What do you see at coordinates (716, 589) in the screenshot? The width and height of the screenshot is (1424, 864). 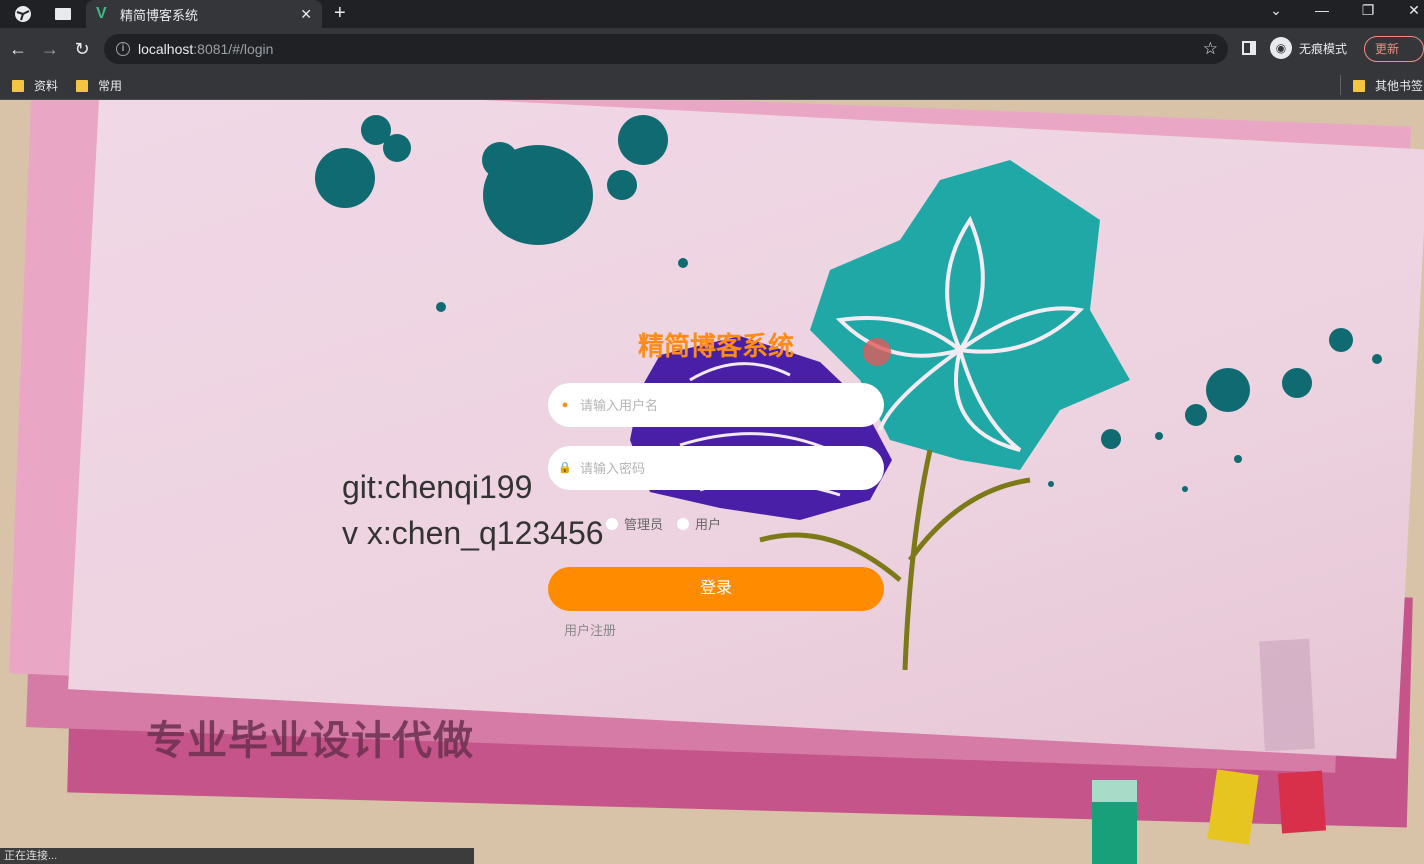 I see `login-button: 登录` at bounding box center [716, 589].